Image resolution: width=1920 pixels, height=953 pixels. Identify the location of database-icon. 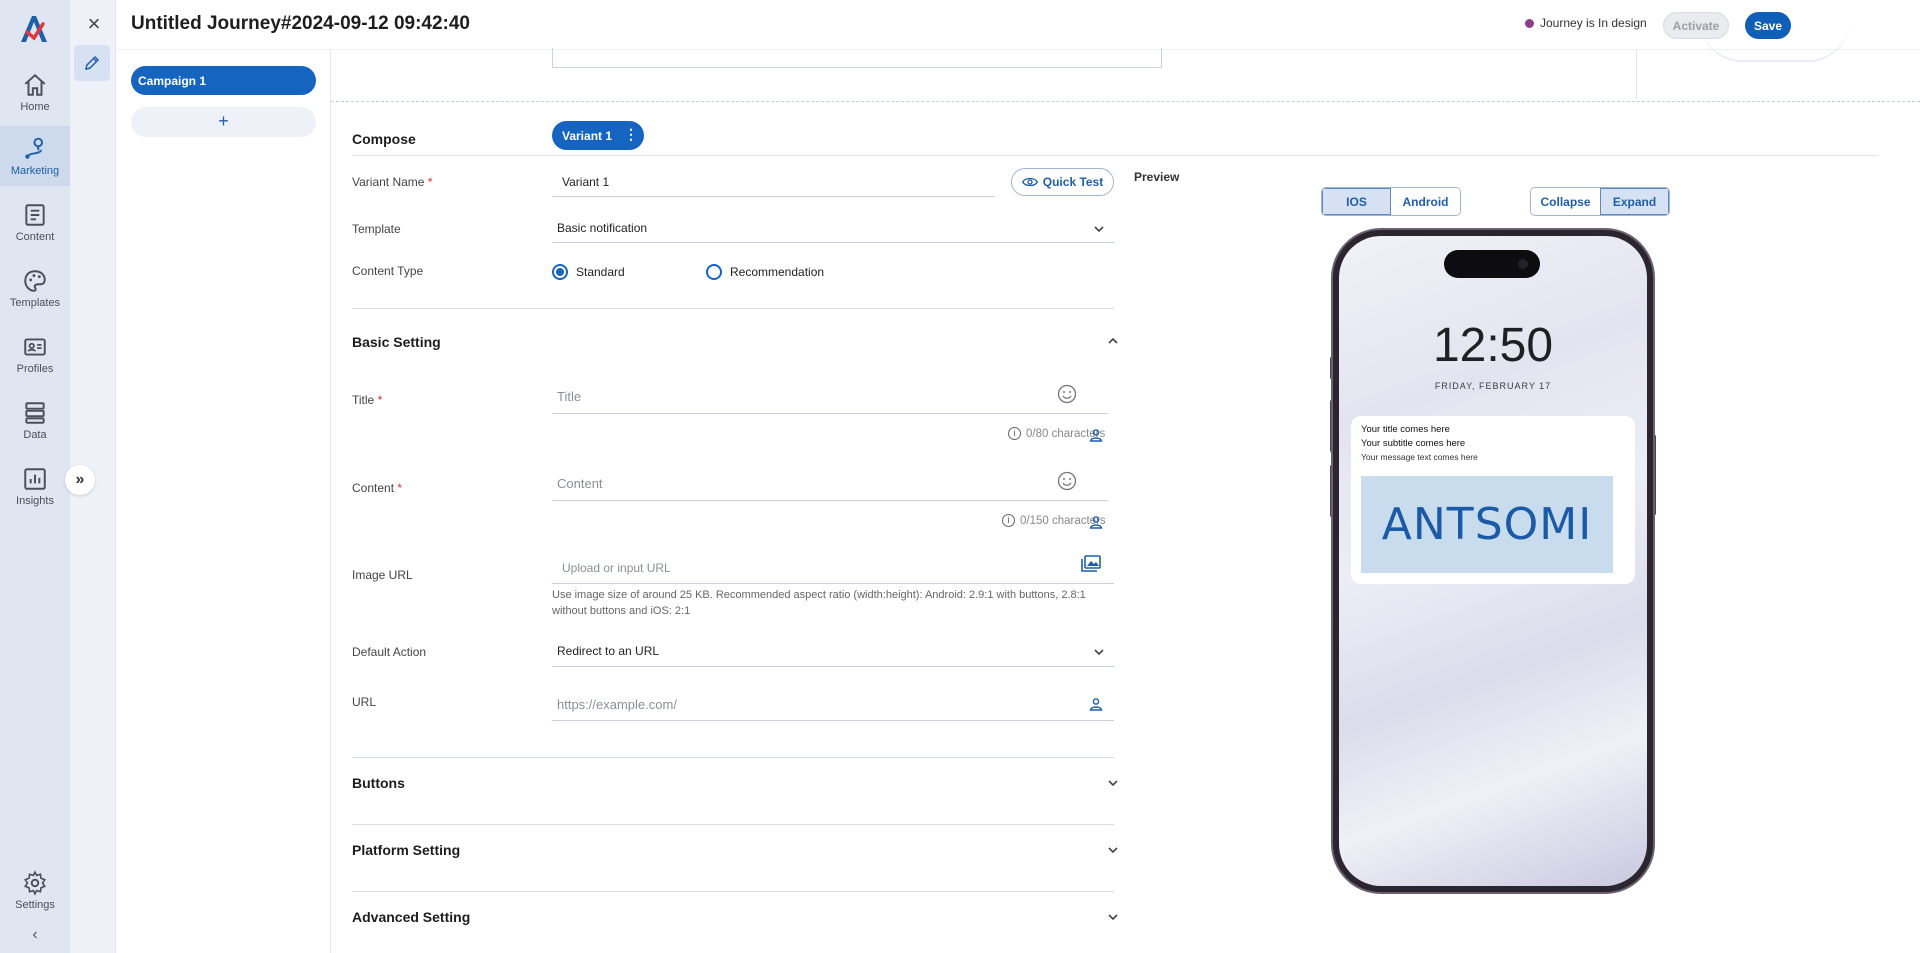
(35, 412).